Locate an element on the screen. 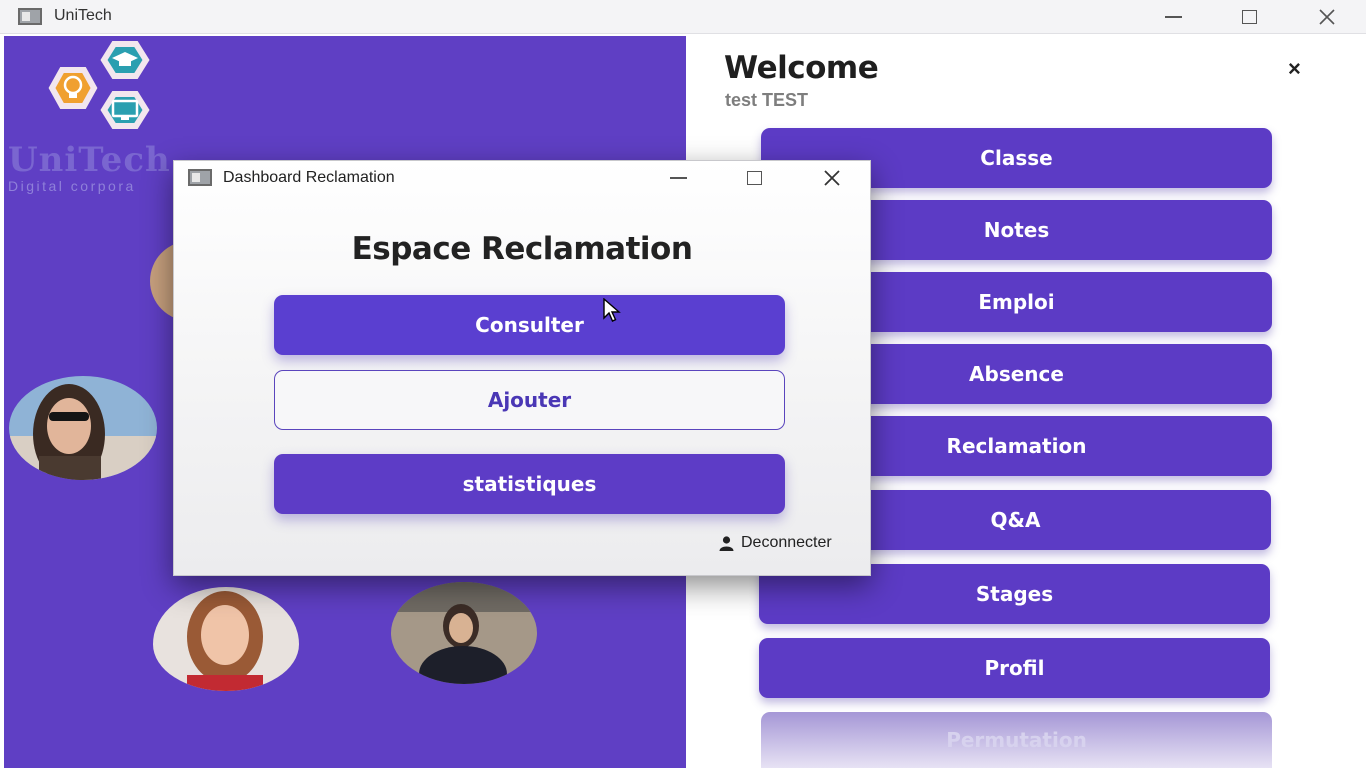 The height and width of the screenshot is (768, 1366). menu-profil-button: Profil is located at coordinates (1014, 668).